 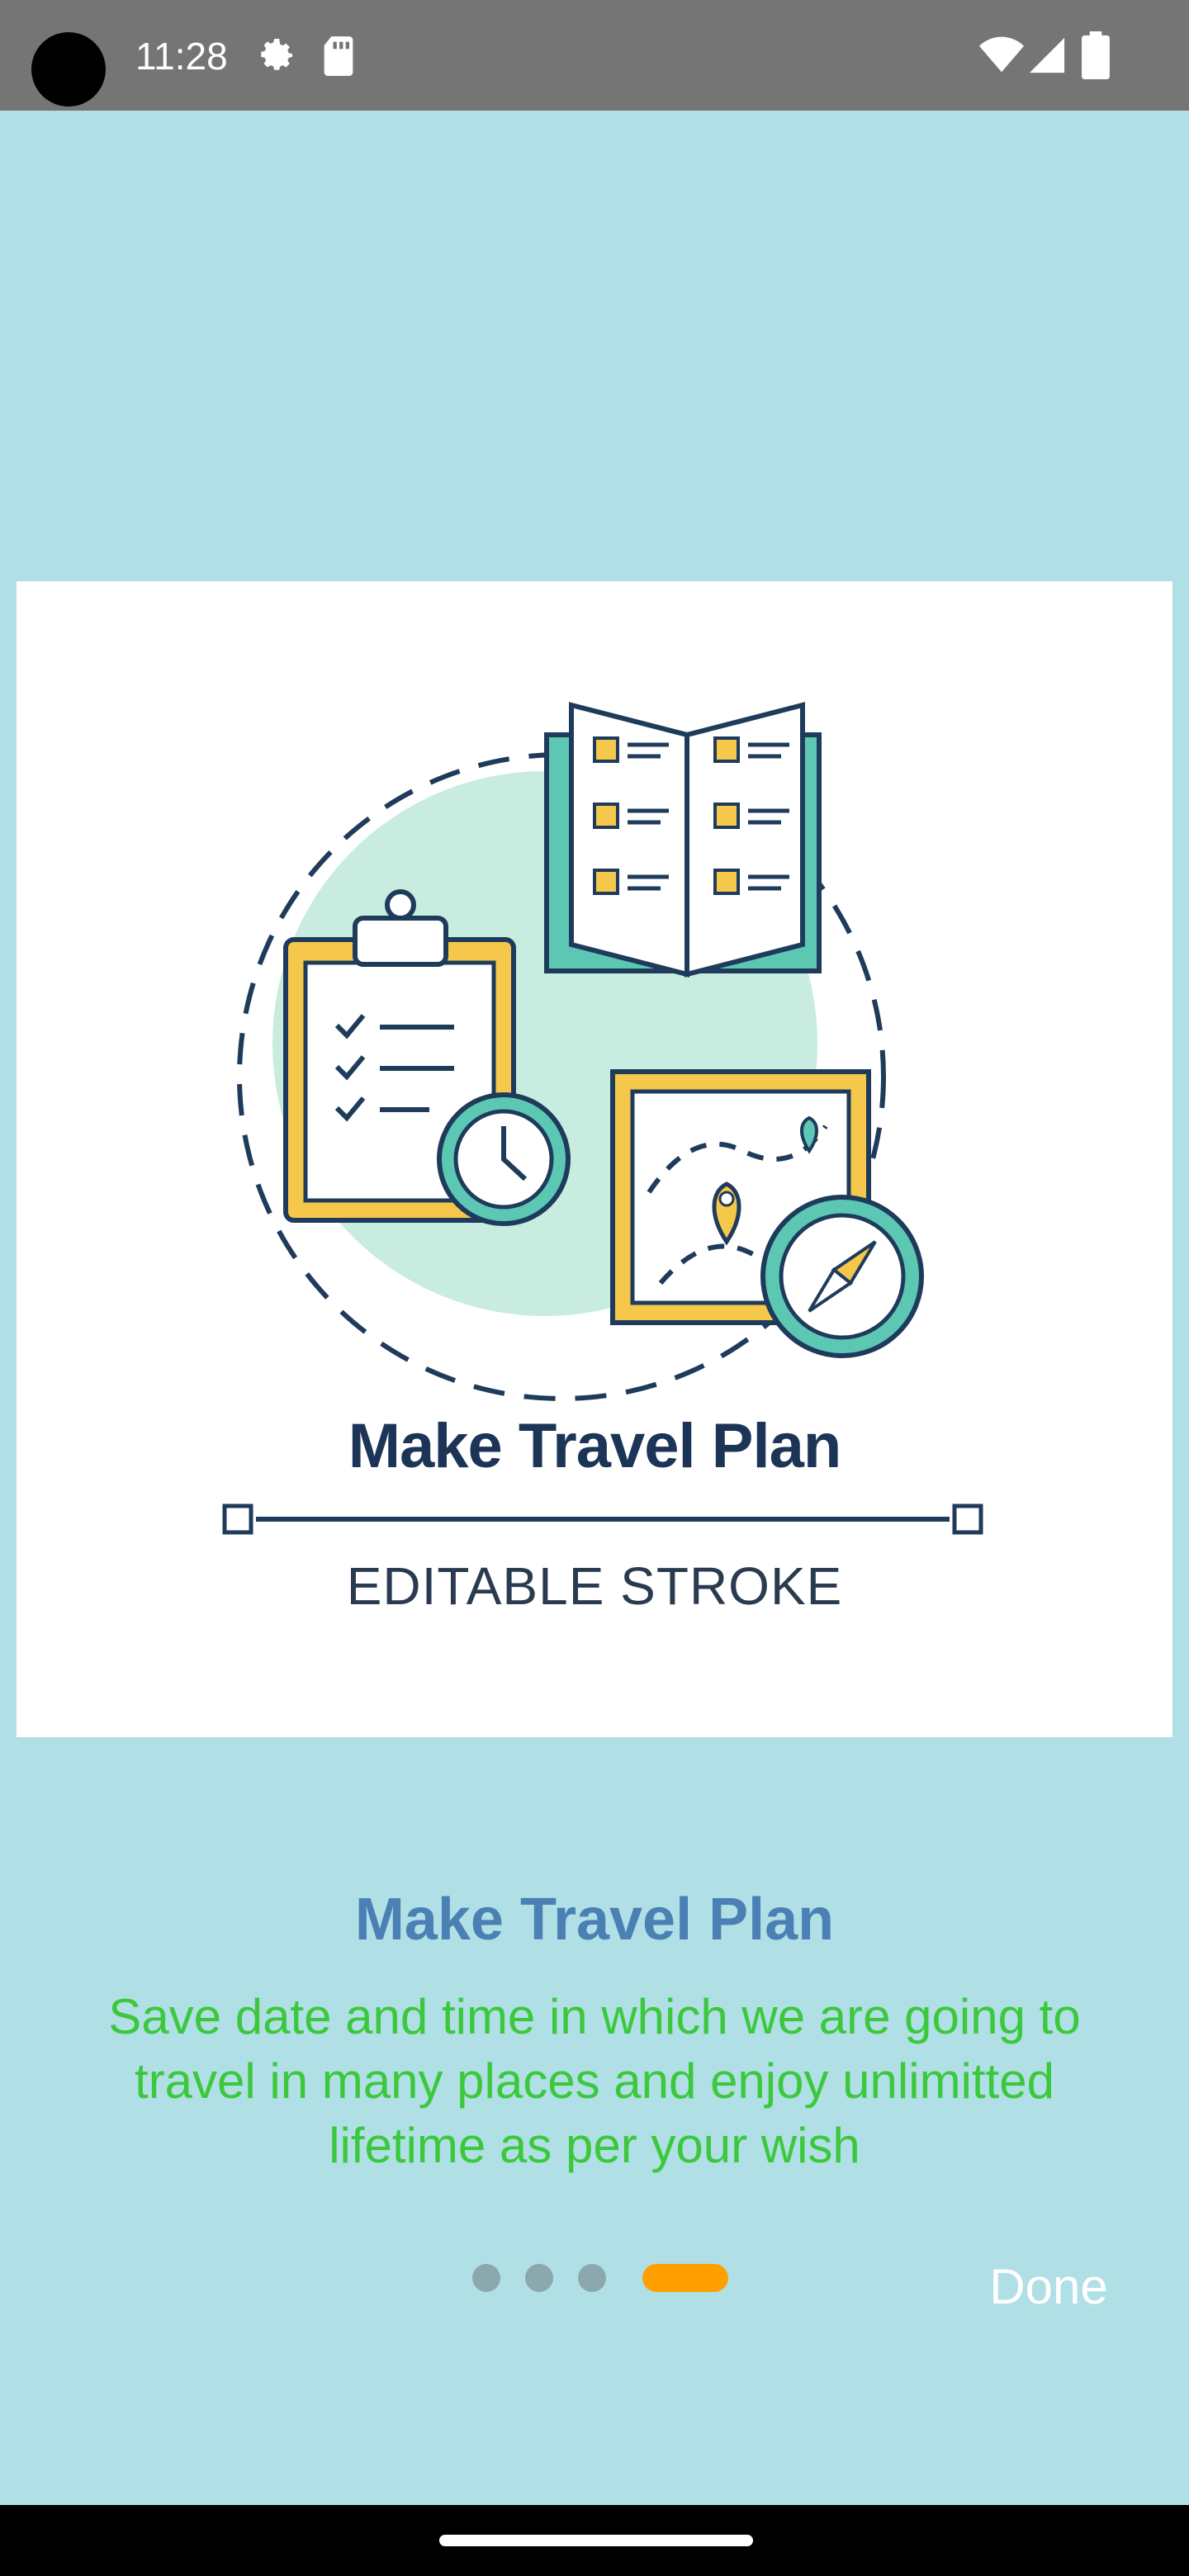 I want to click on status-time: 11:28, so click(x=181, y=56).